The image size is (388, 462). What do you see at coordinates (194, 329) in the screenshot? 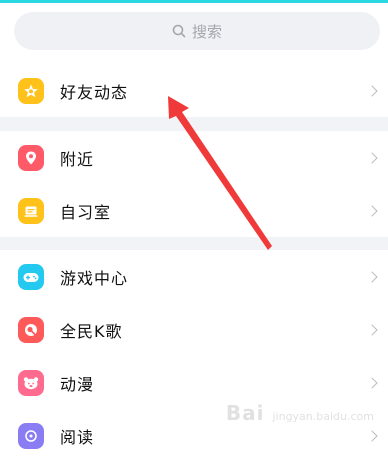
I see `menu-item-karaoke: 全民K歌` at bounding box center [194, 329].